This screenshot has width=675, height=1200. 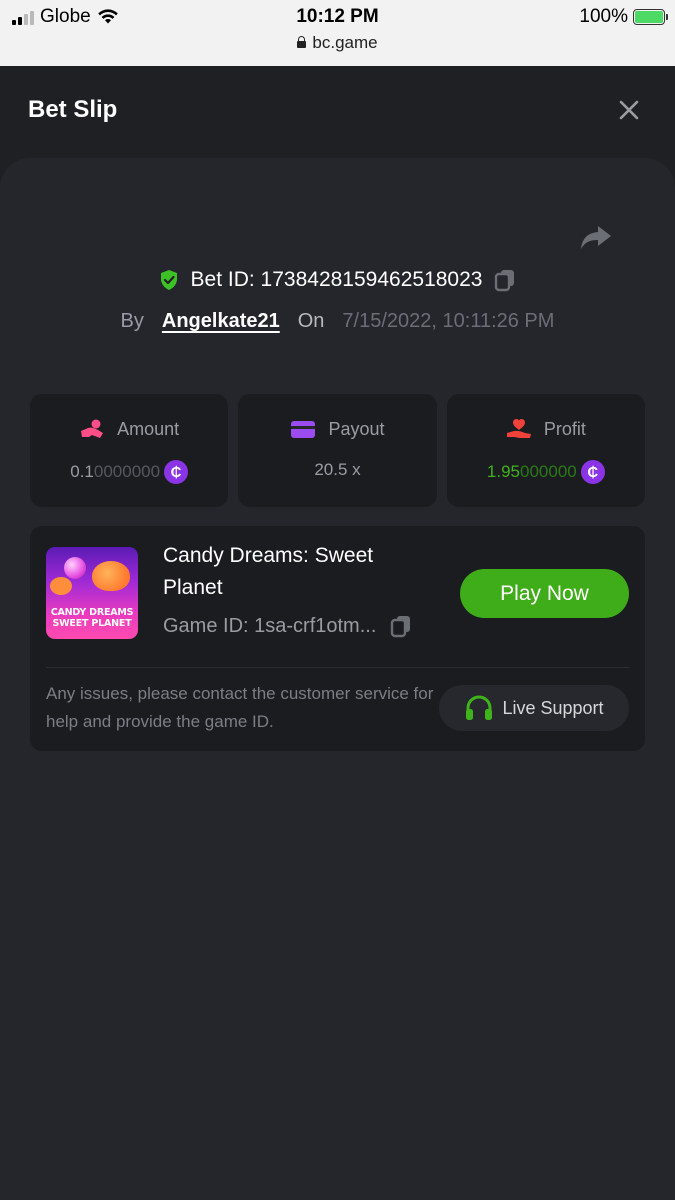 I want to click on amount-head: Amount, so click(x=129, y=429).